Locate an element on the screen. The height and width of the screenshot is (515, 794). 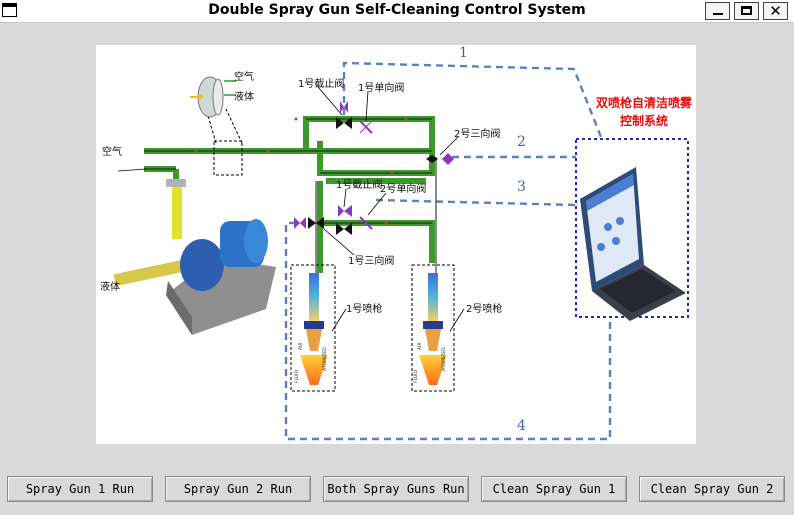
label-shutoff-valve-1-mid: 1号截止阀 is located at coordinates (359, 184).